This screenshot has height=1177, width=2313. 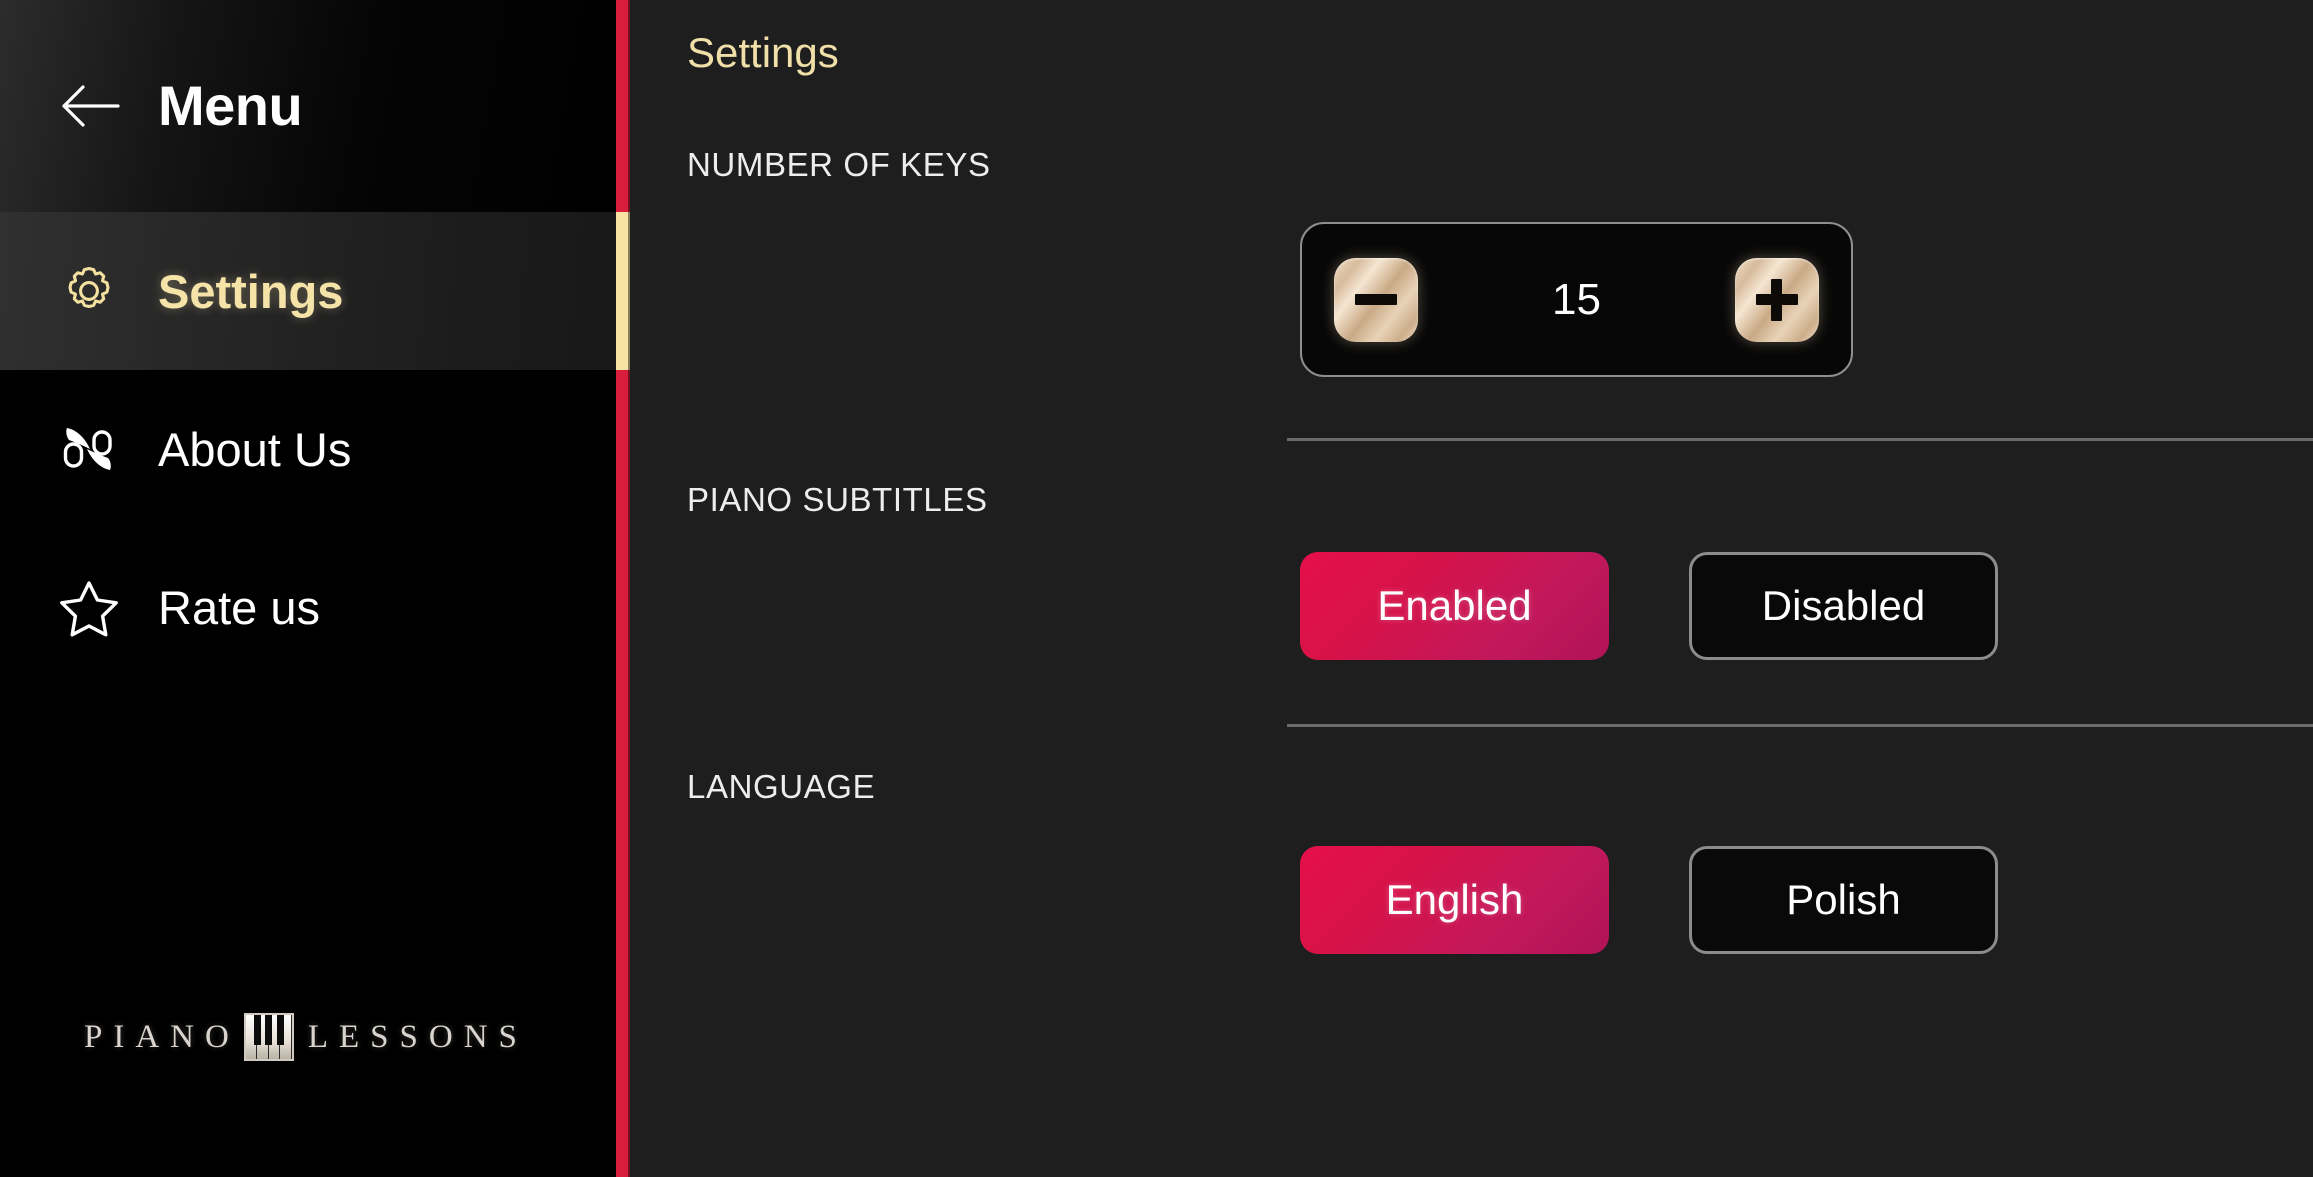 What do you see at coordinates (268, 1037) in the screenshot?
I see `piano-keys-icon` at bounding box center [268, 1037].